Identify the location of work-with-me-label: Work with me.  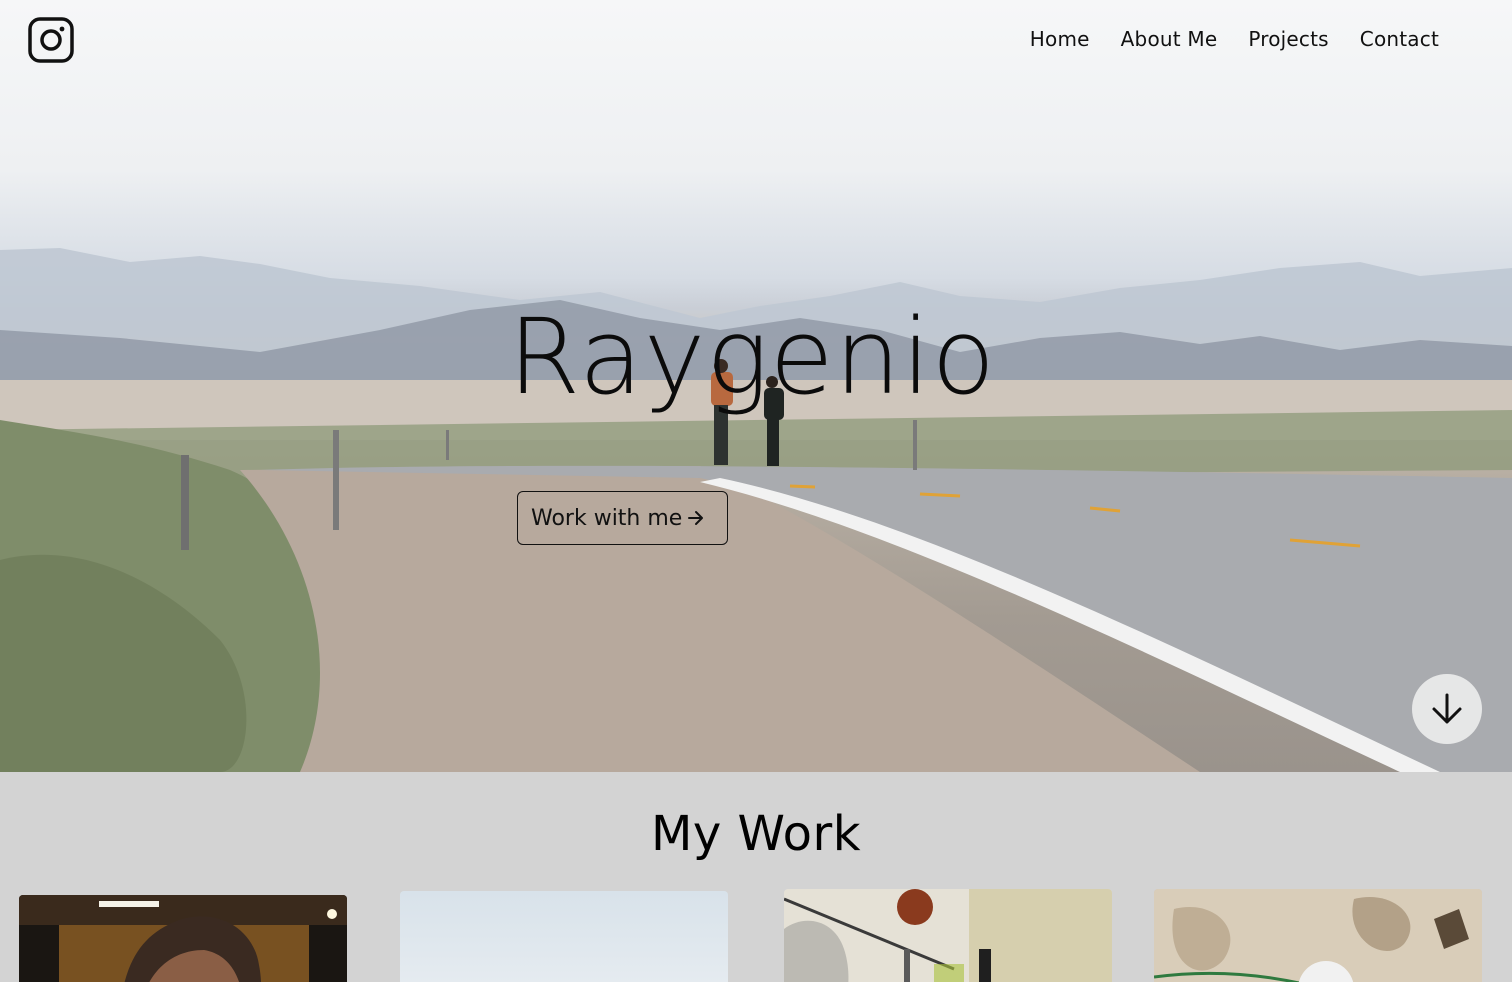
(607, 518).